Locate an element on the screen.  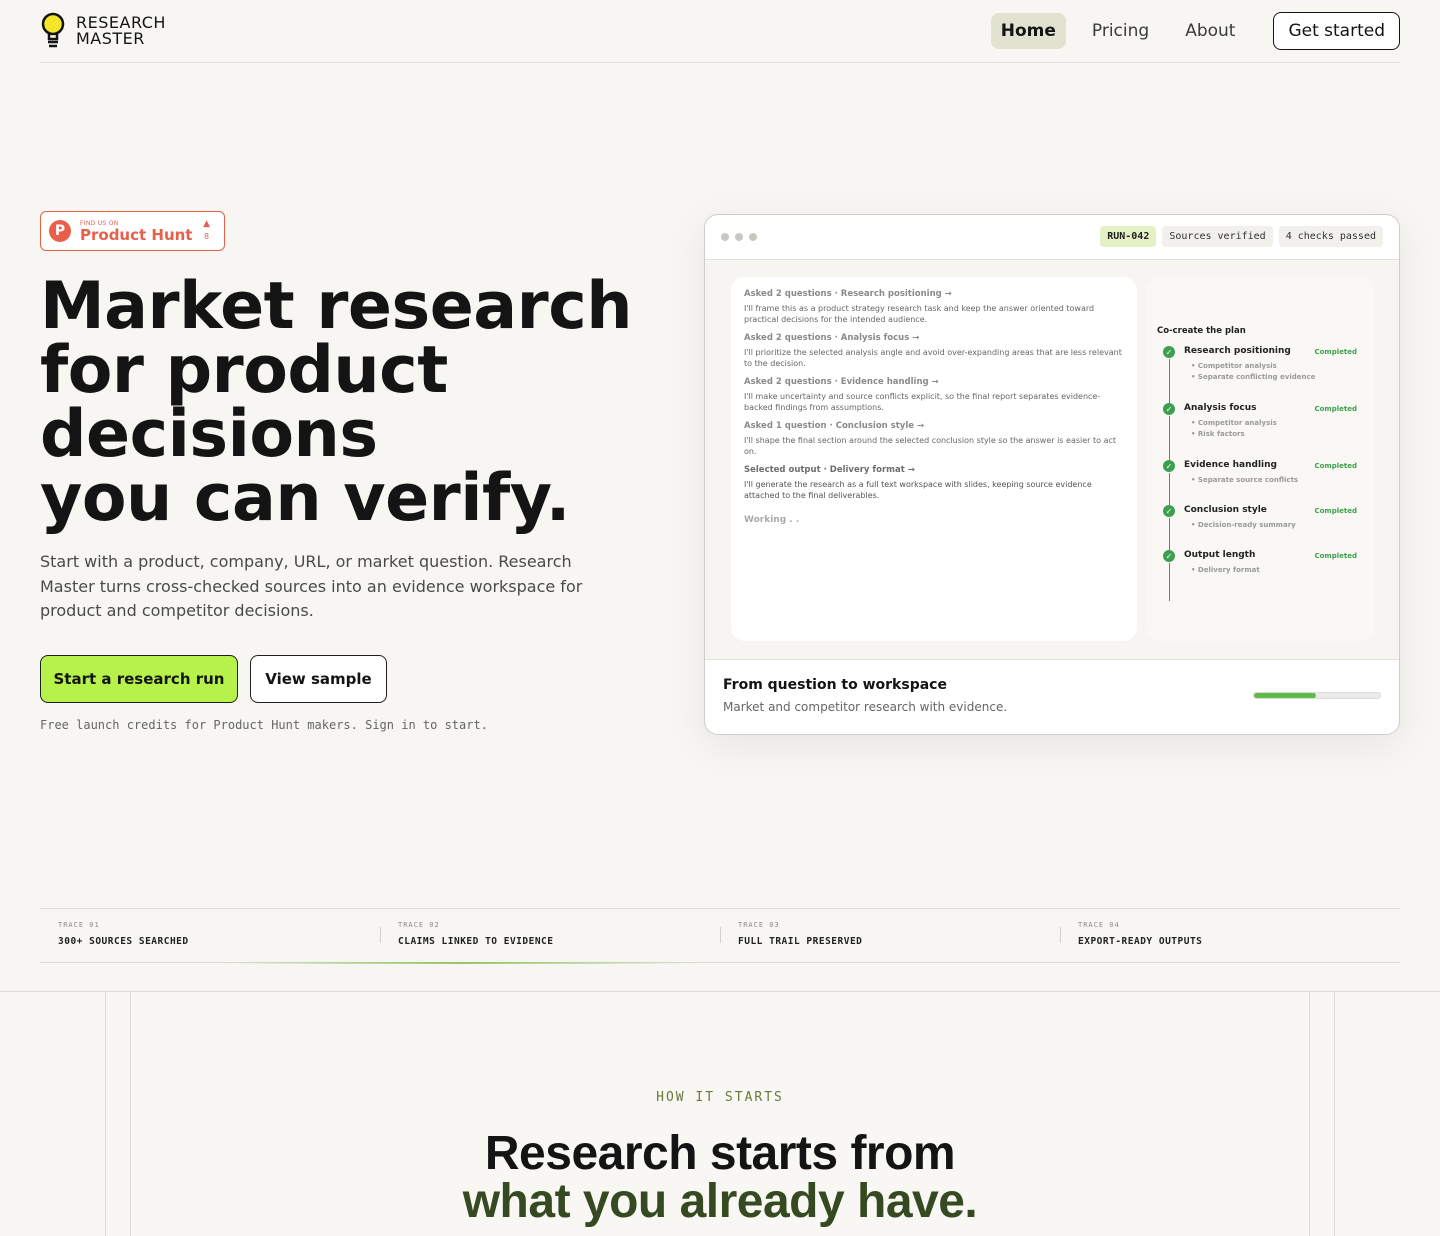
plan-step-sub: • Separate conflicting evidence is located at coordinates (1253, 377).